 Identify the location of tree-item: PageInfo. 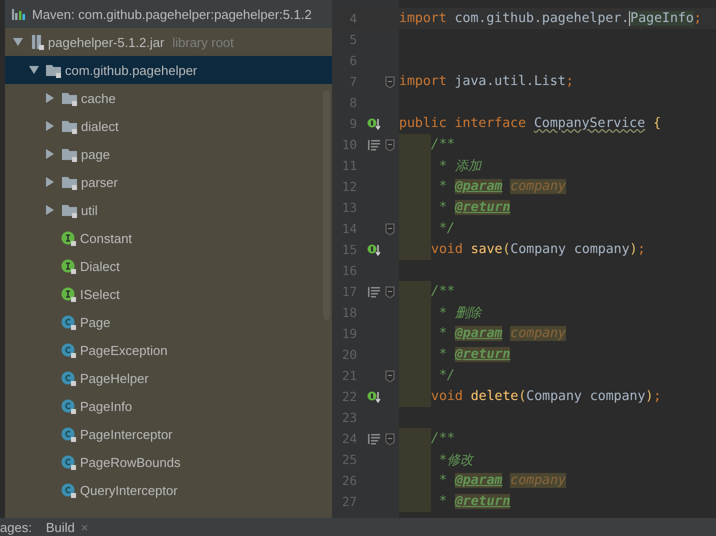
(168, 406).